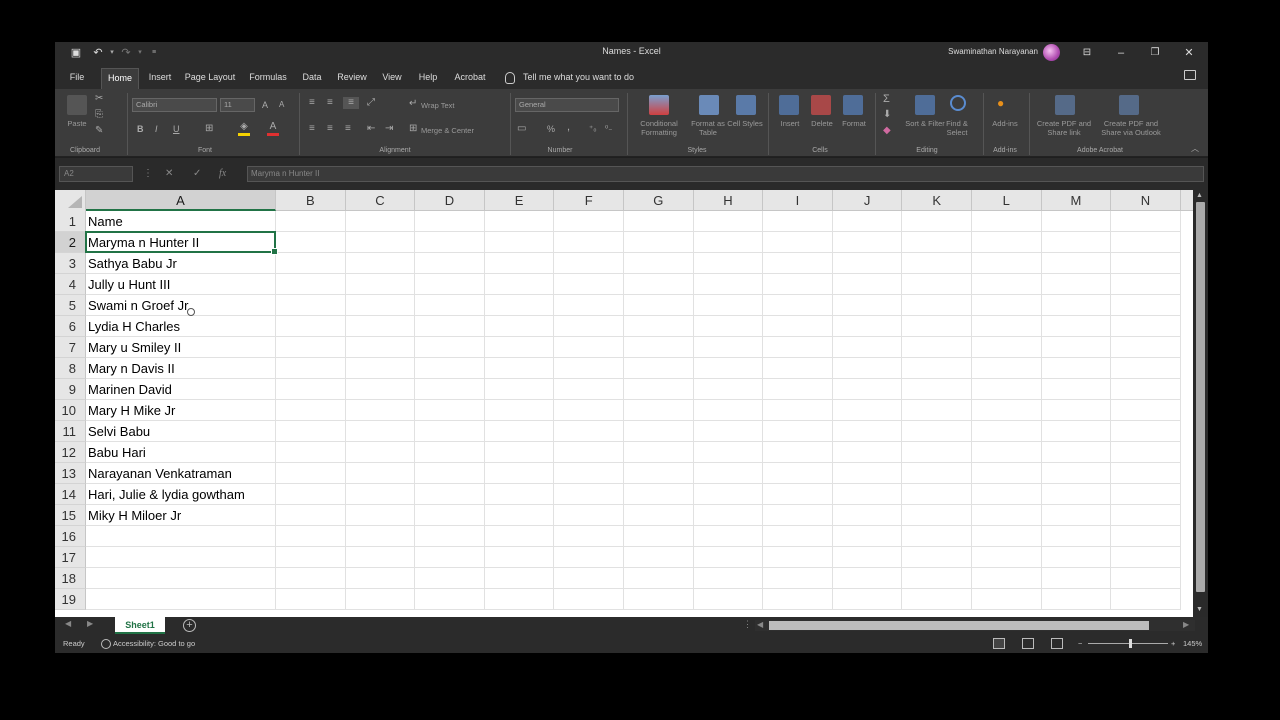 Image resolution: width=1280 pixels, height=720 pixels. I want to click on merge-icon: ⊞, so click(413, 129).